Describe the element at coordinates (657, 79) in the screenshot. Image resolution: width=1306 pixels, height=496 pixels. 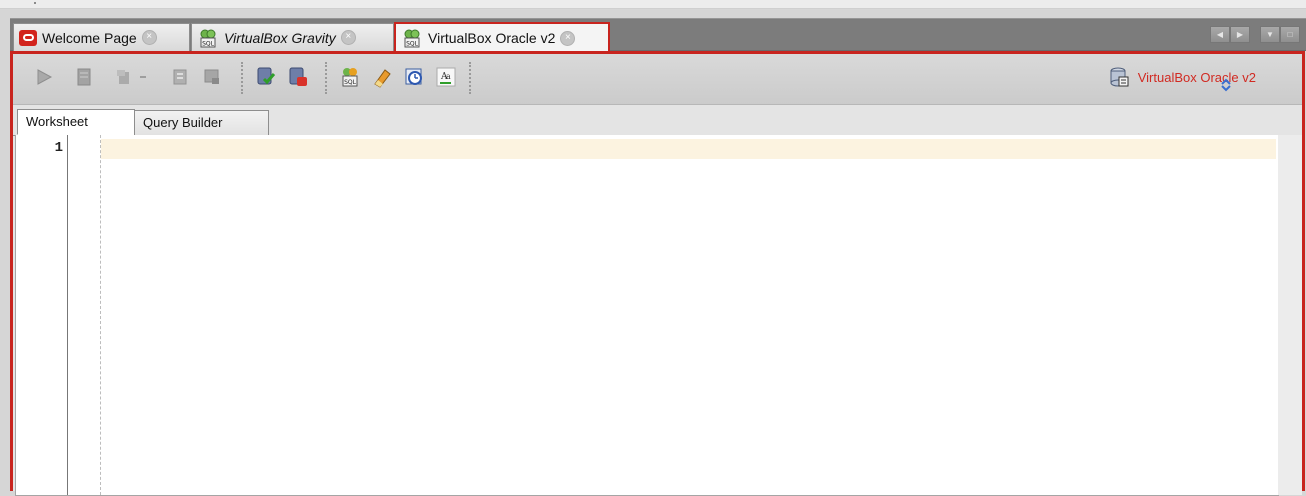
I see `worksheet-toolbar: SQL Aa VirtualBox Oracle v2` at that location.